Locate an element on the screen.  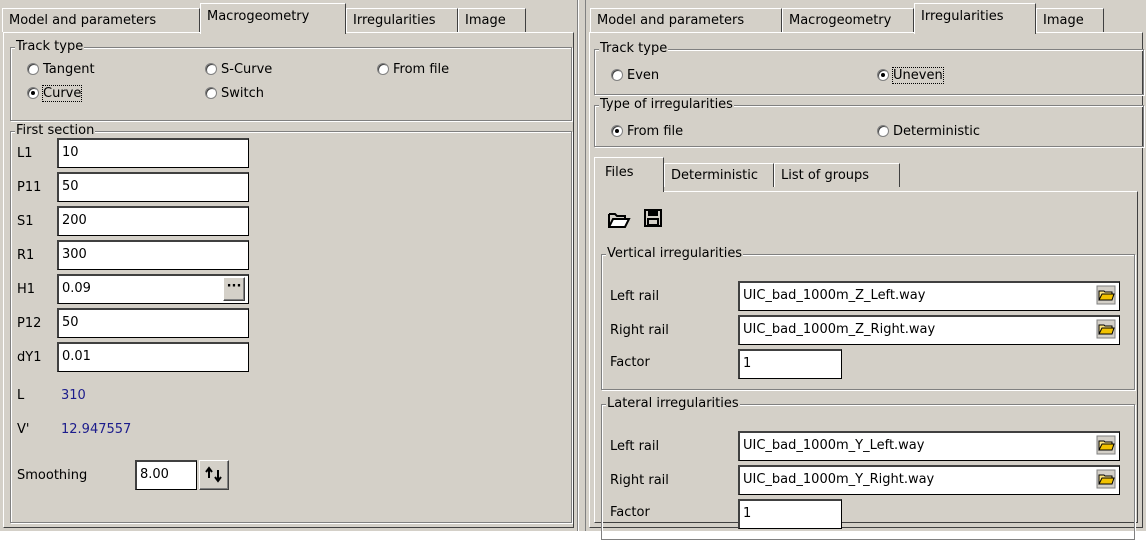
lateral-right-rail-label: Right rail is located at coordinates (639, 480).